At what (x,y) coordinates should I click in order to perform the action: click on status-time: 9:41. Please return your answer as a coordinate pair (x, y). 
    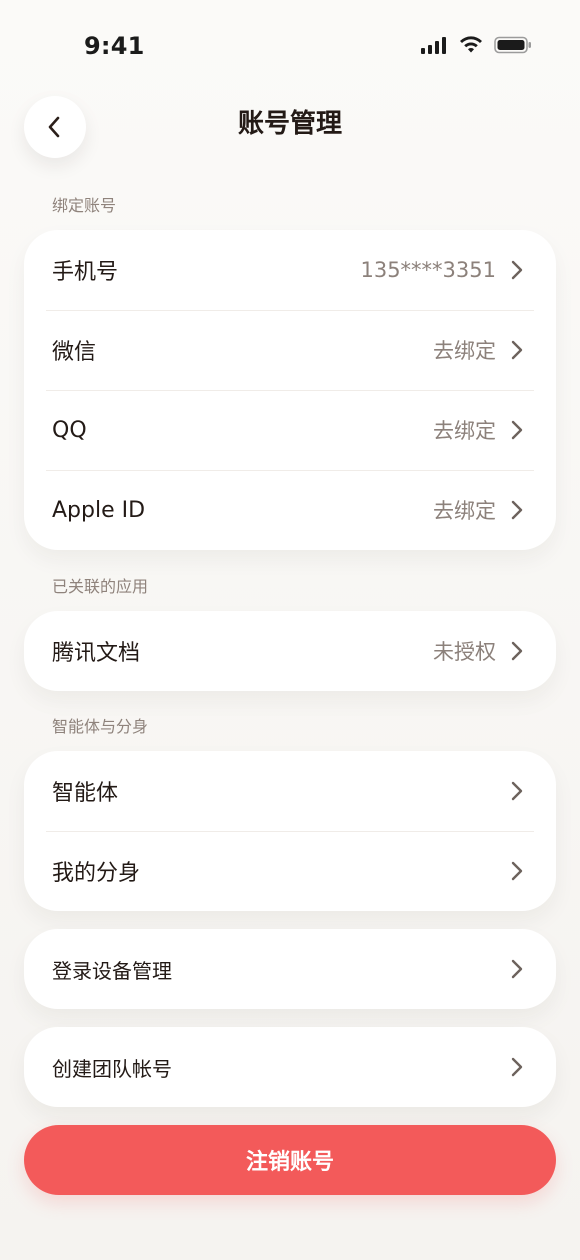
    Looking at the image, I should click on (114, 46).